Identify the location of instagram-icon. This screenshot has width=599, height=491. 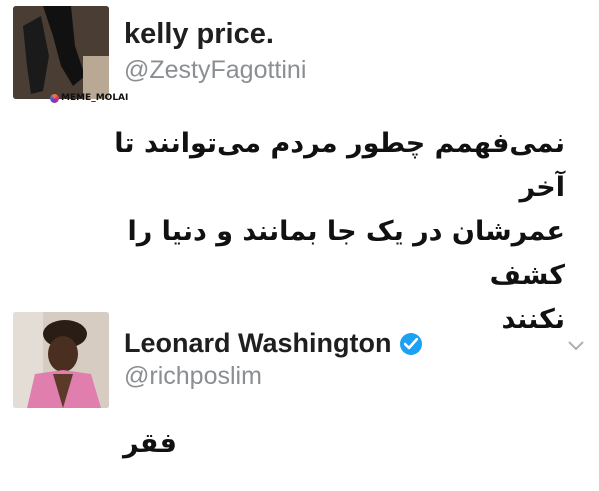
(54, 98).